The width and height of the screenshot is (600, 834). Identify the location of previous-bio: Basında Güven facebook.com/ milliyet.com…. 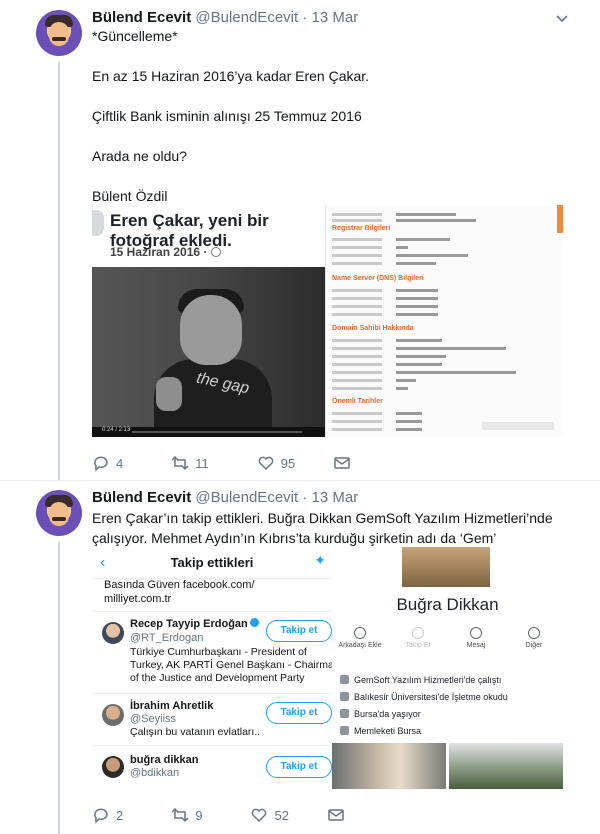
(179, 592).